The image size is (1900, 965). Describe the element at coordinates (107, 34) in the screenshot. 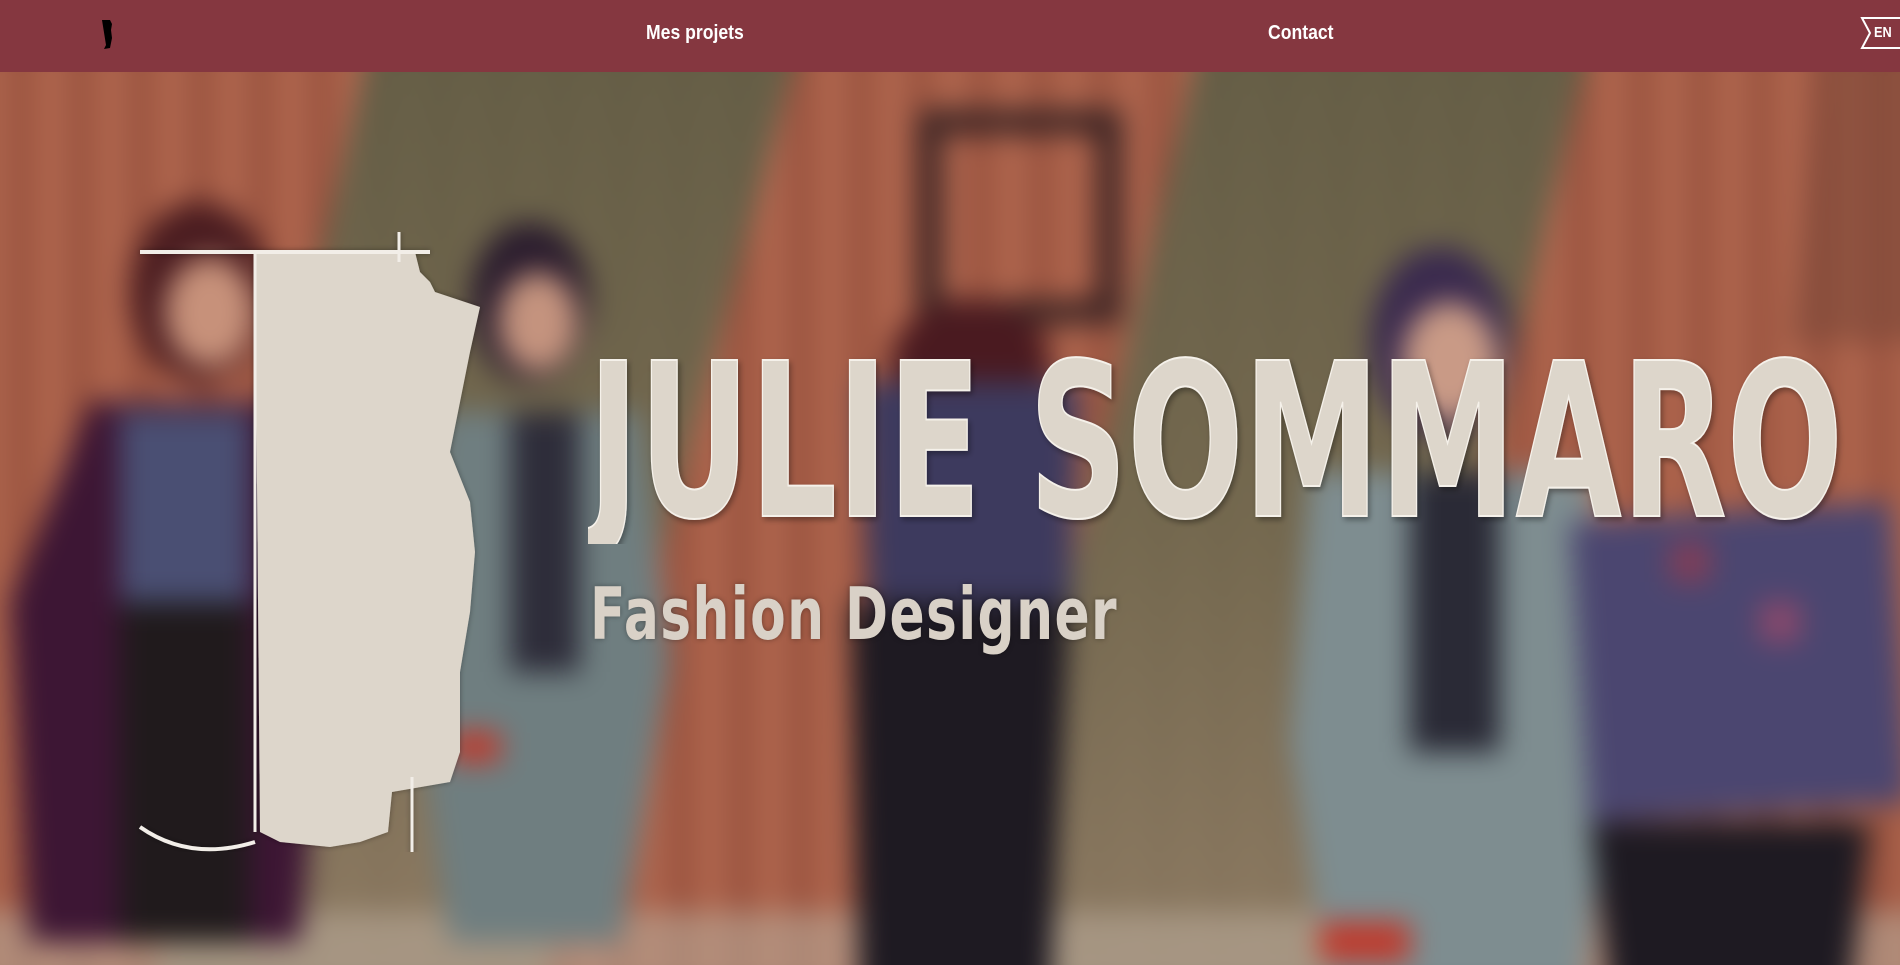

I see `logo-icon` at that location.